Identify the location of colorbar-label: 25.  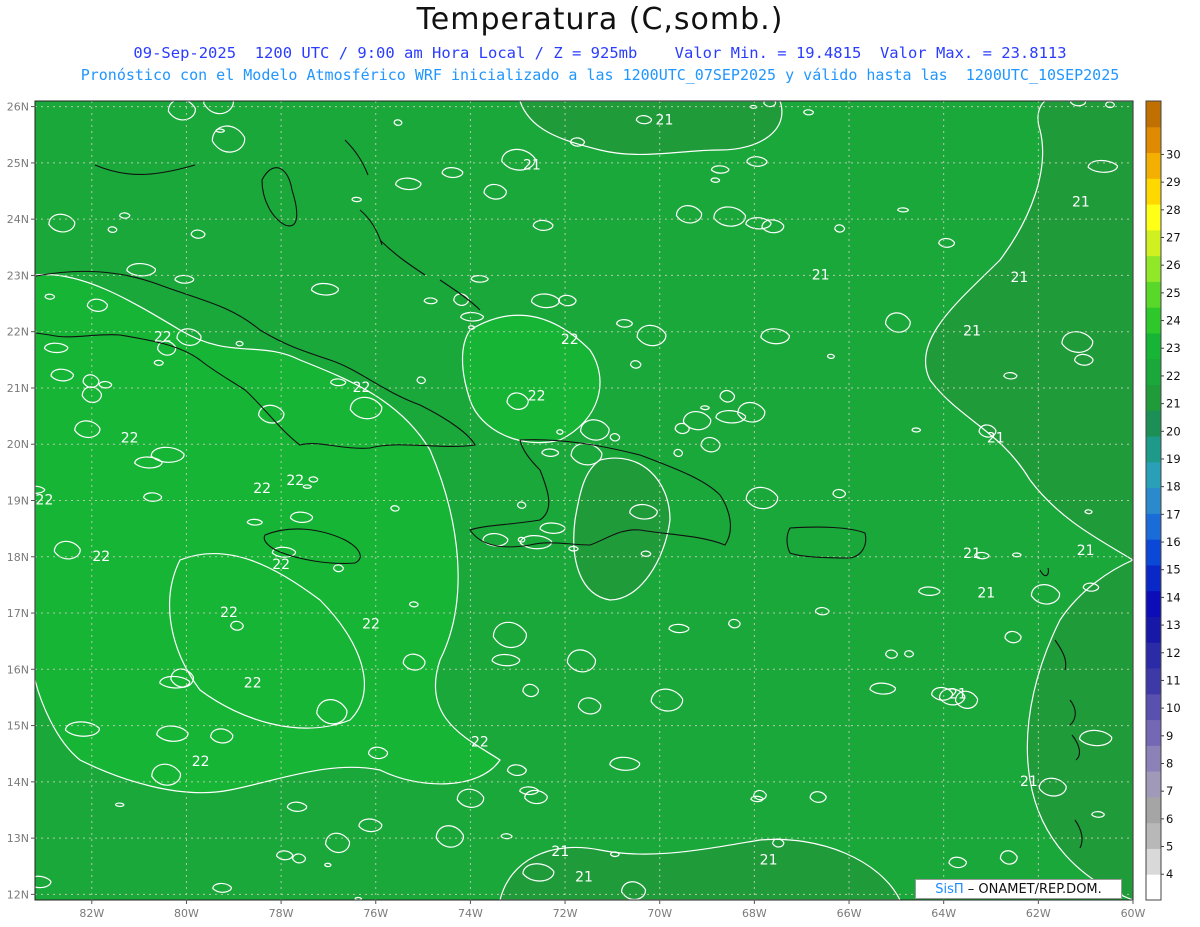
(1173, 293).